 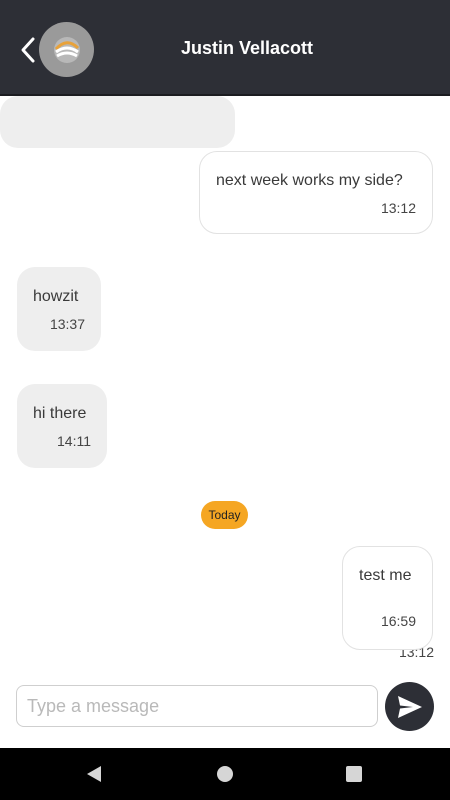 What do you see at coordinates (398, 621) in the screenshot?
I see `message-time: 16:59` at bounding box center [398, 621].